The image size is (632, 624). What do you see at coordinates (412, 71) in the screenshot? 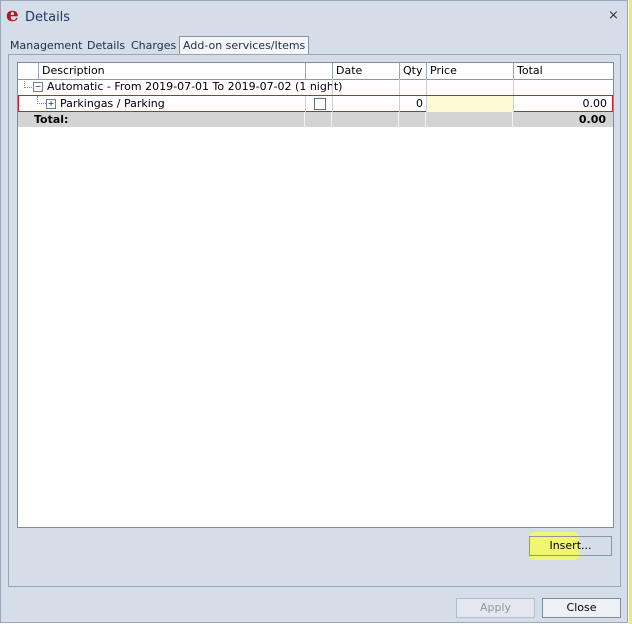
I see `column-qty: Qty` at bounding box center [412, 71].